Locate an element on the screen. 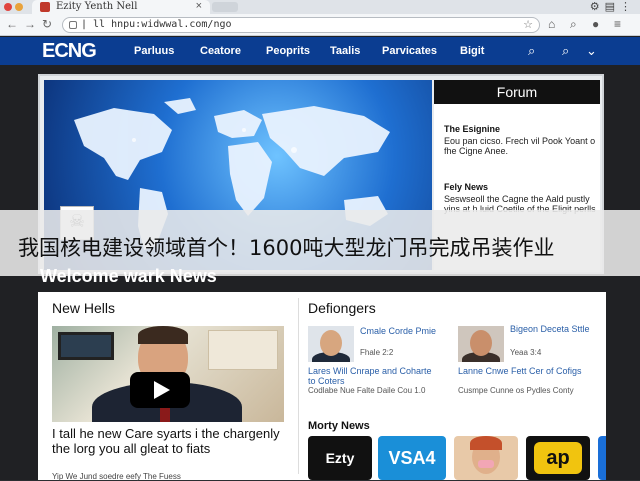 The image size is (640, 481). search-icon: ⌕ is located at coordinates (573, 24).